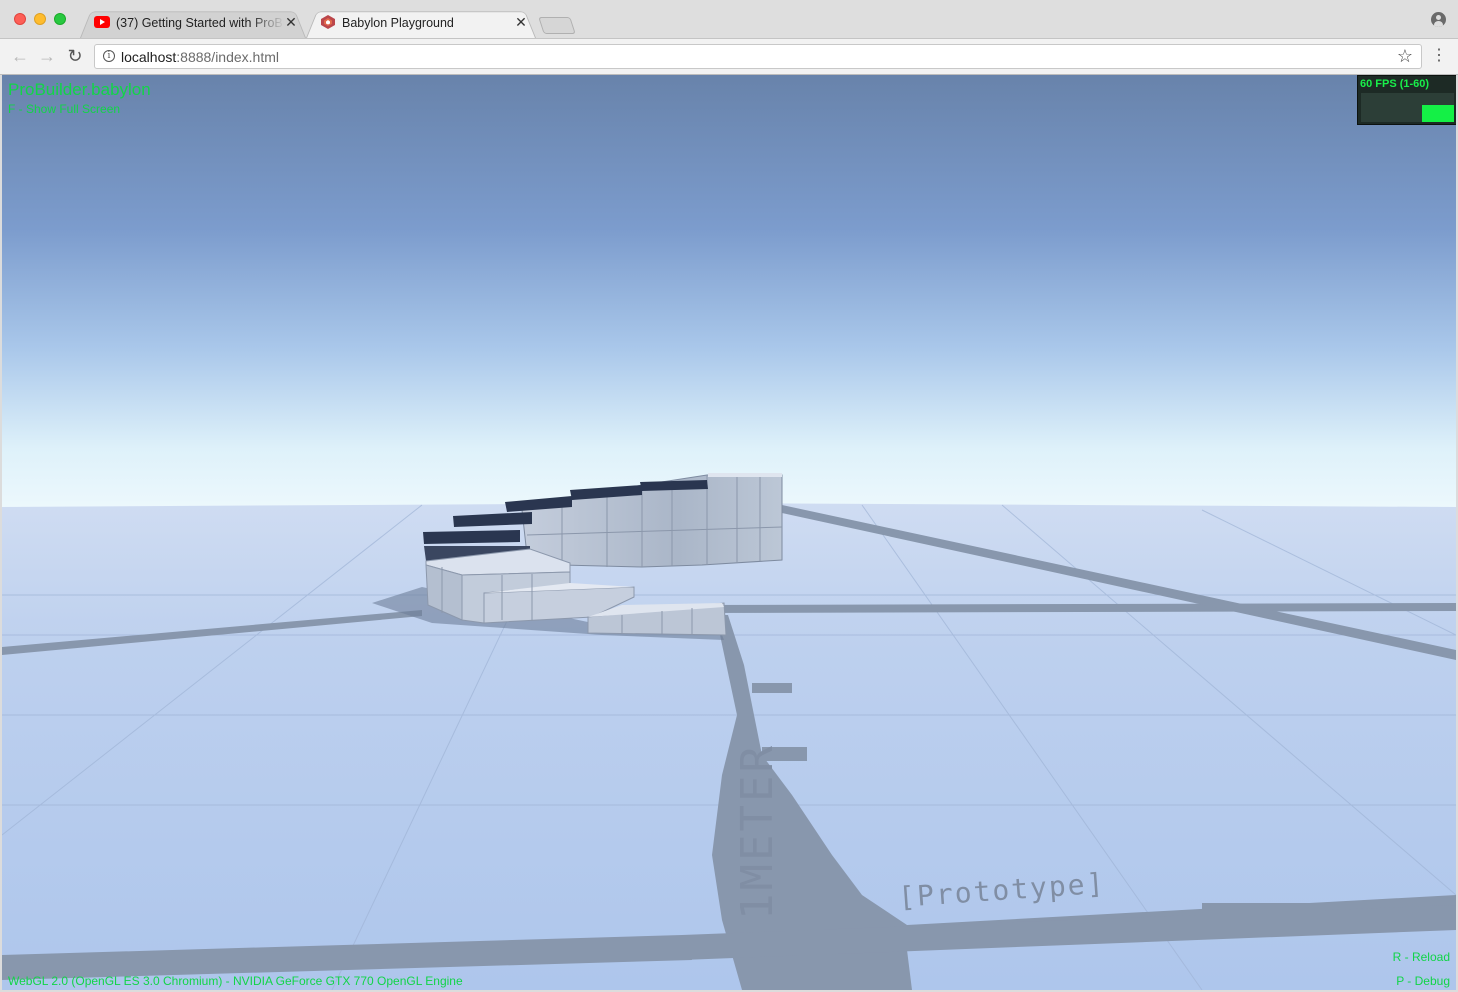 This screenshot has height=992, width=1458. Describe the element at coordinates (1405, 56) in the screenshot. I see `bookmark-star-icon: ☆` at that location.